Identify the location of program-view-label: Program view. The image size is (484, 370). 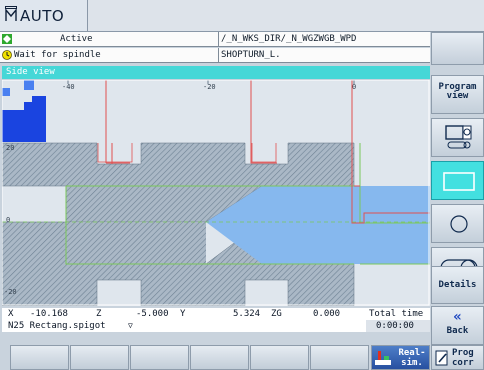
(457, 91).